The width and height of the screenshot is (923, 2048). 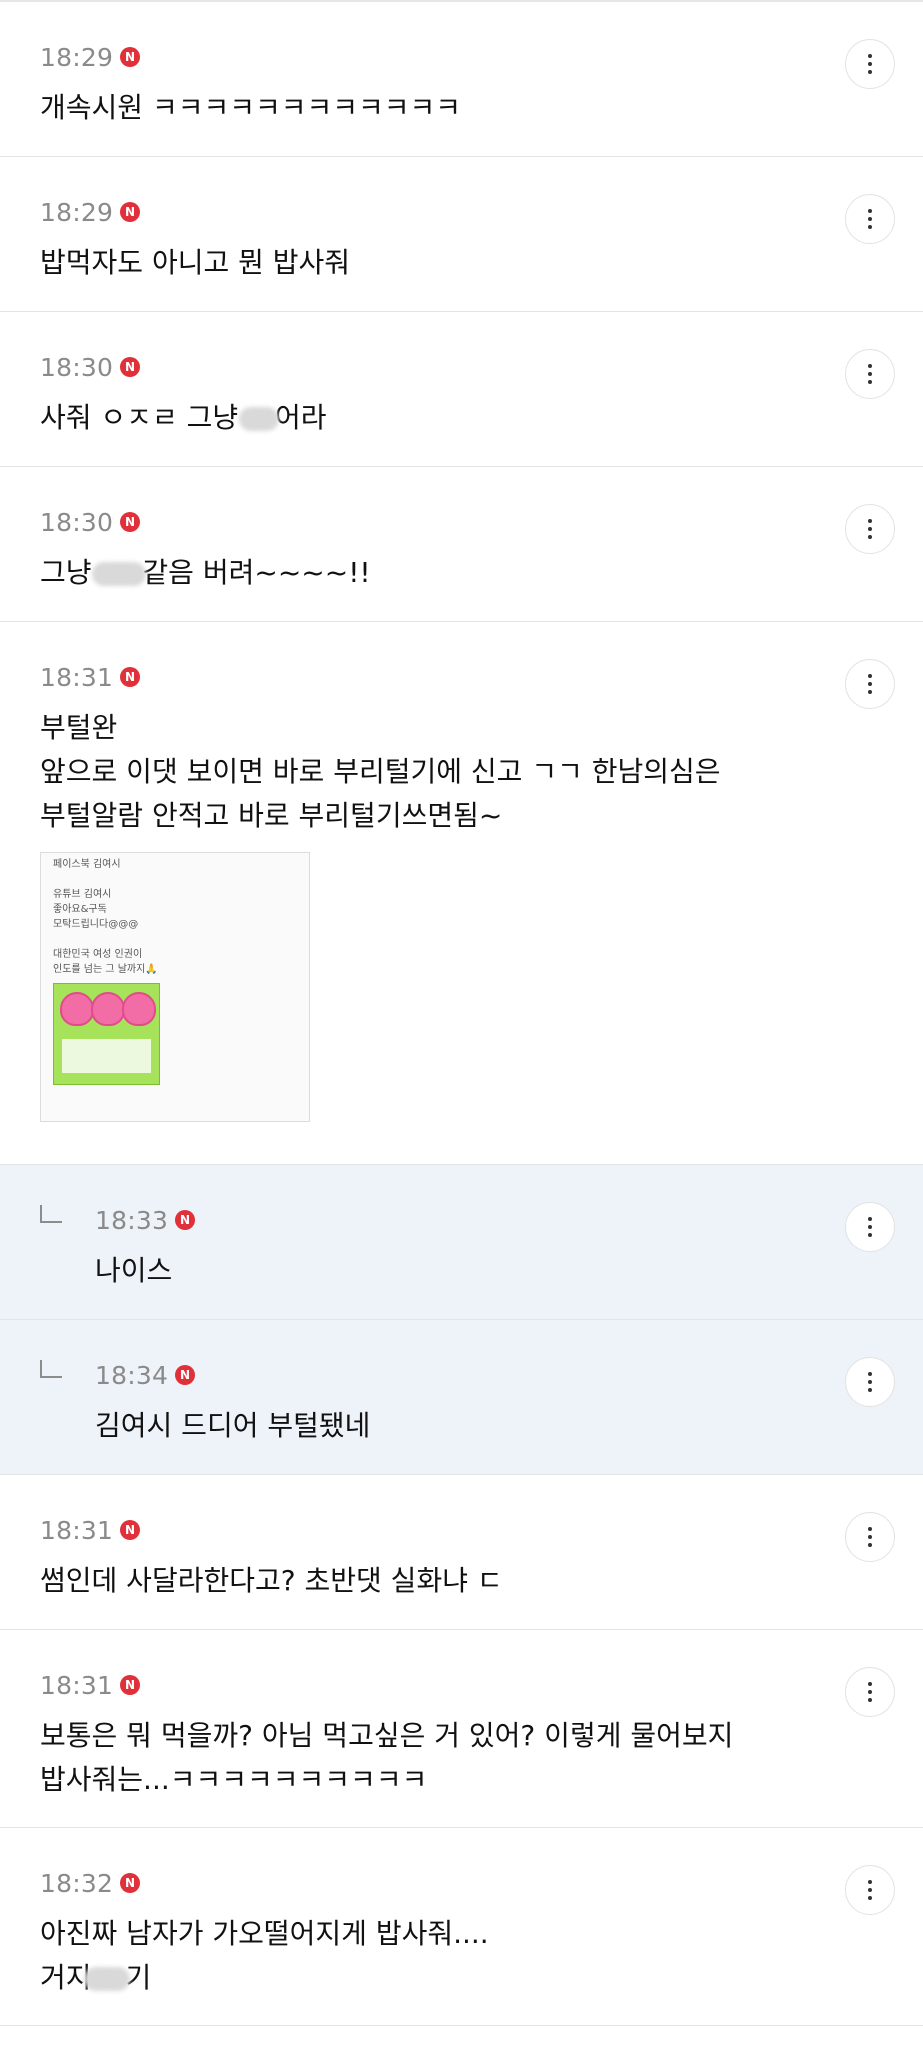 What do you see at coordinates (271, 815) in the screenshot?
I see `comment-line: 부털알람 안적고 바로 부리털기쓰면됨~` at bounding box center [271, 815].